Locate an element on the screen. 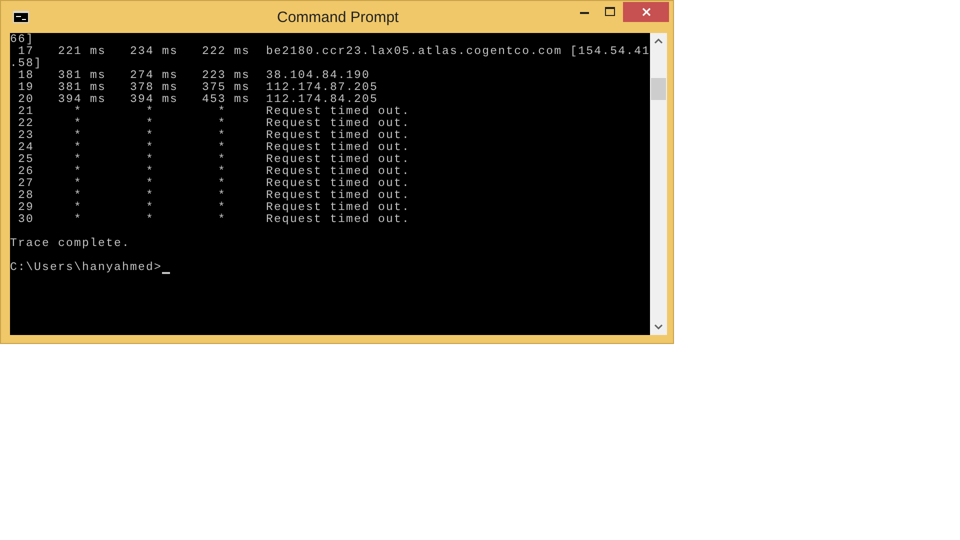  close-icon is located at coordinates (646, 12).